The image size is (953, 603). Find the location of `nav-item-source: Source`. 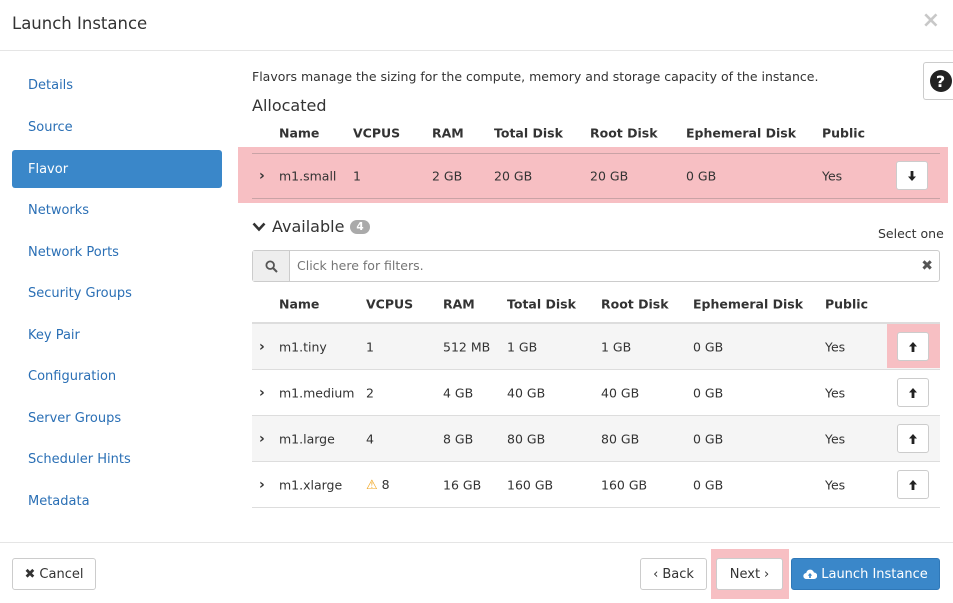

nav-item-source: Source is located at coordinates (117, 128).